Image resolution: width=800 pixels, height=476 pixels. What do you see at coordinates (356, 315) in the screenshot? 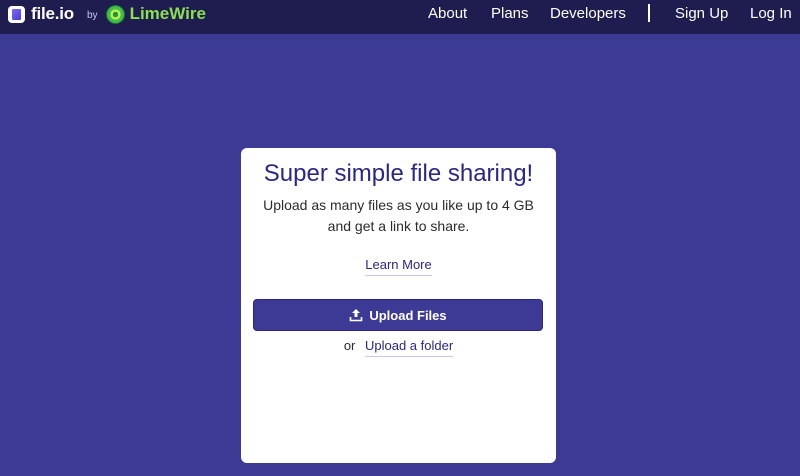
I see `upload-icon` at bounding box center [356, 315].